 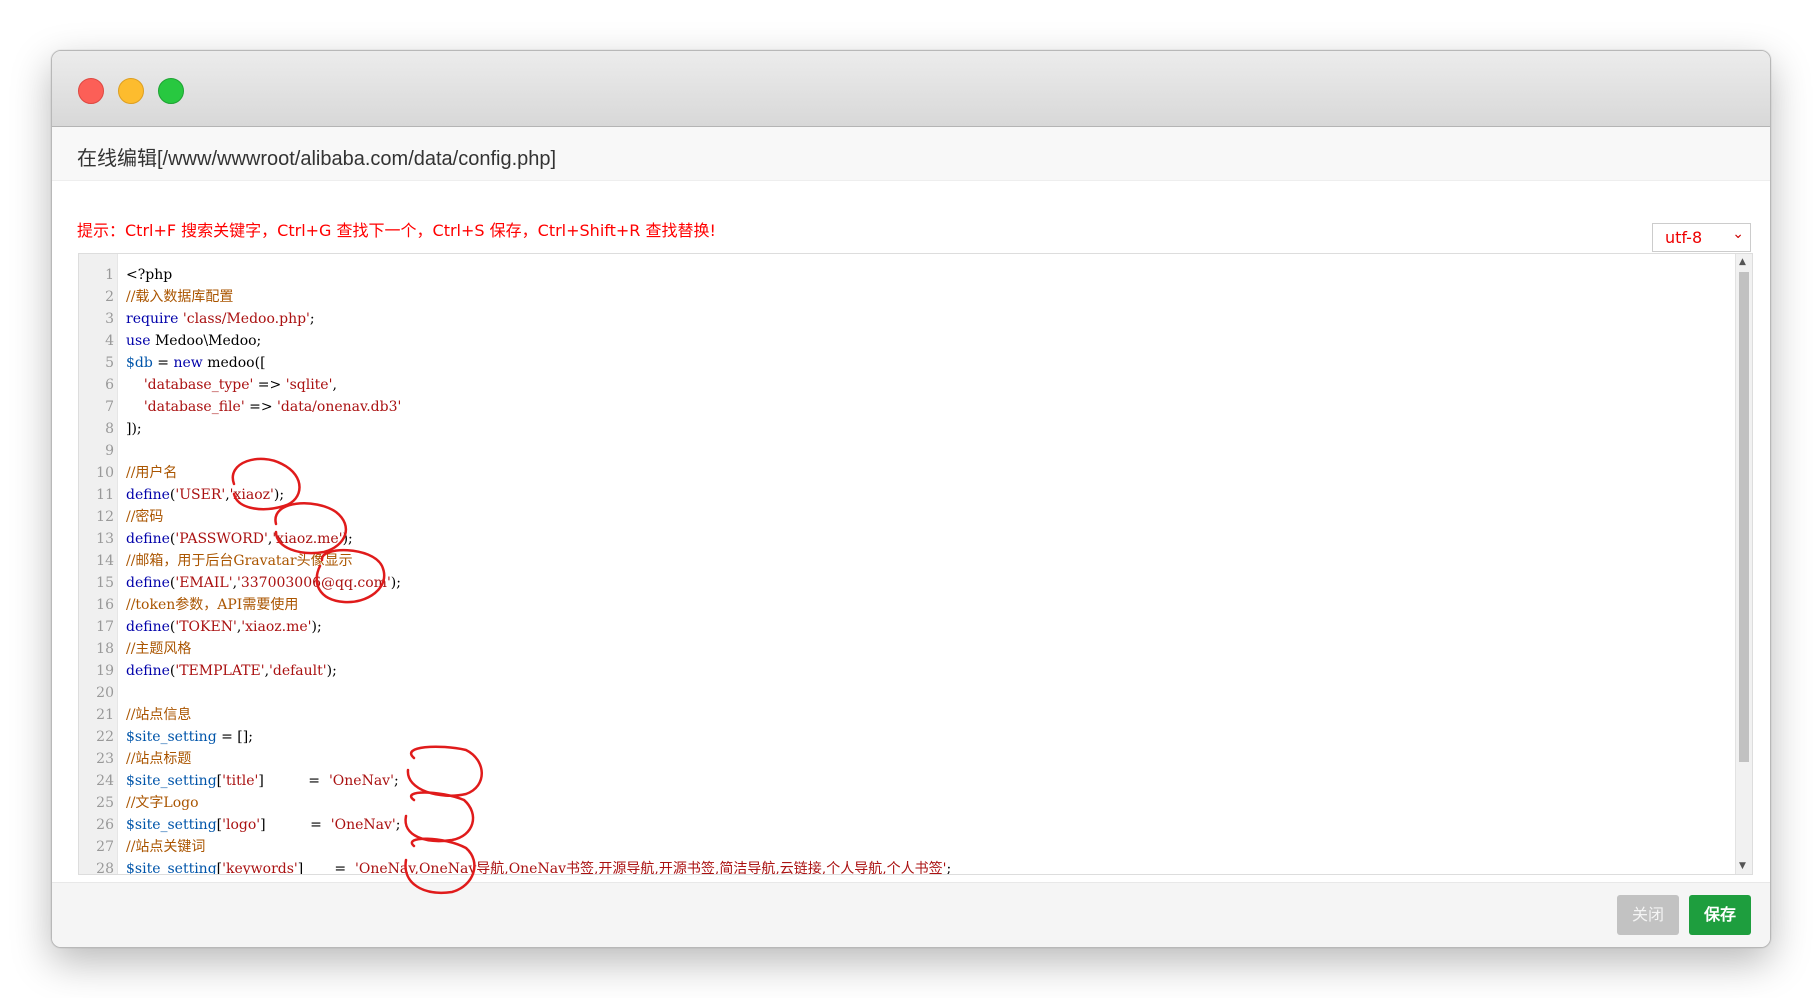 What do you see at coordinates (204, 583) in the screenshot?
I see `code-token: 'EMAIL'` at bounding box center [204, 583].